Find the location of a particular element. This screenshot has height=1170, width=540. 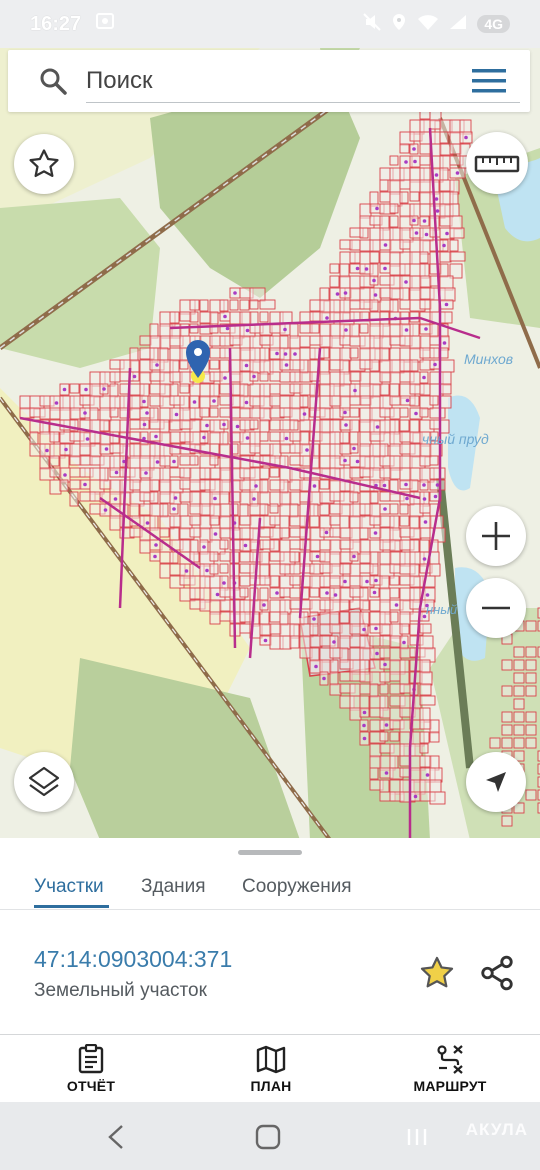

search-bar: Поиск is located at coordinates (269, 81).